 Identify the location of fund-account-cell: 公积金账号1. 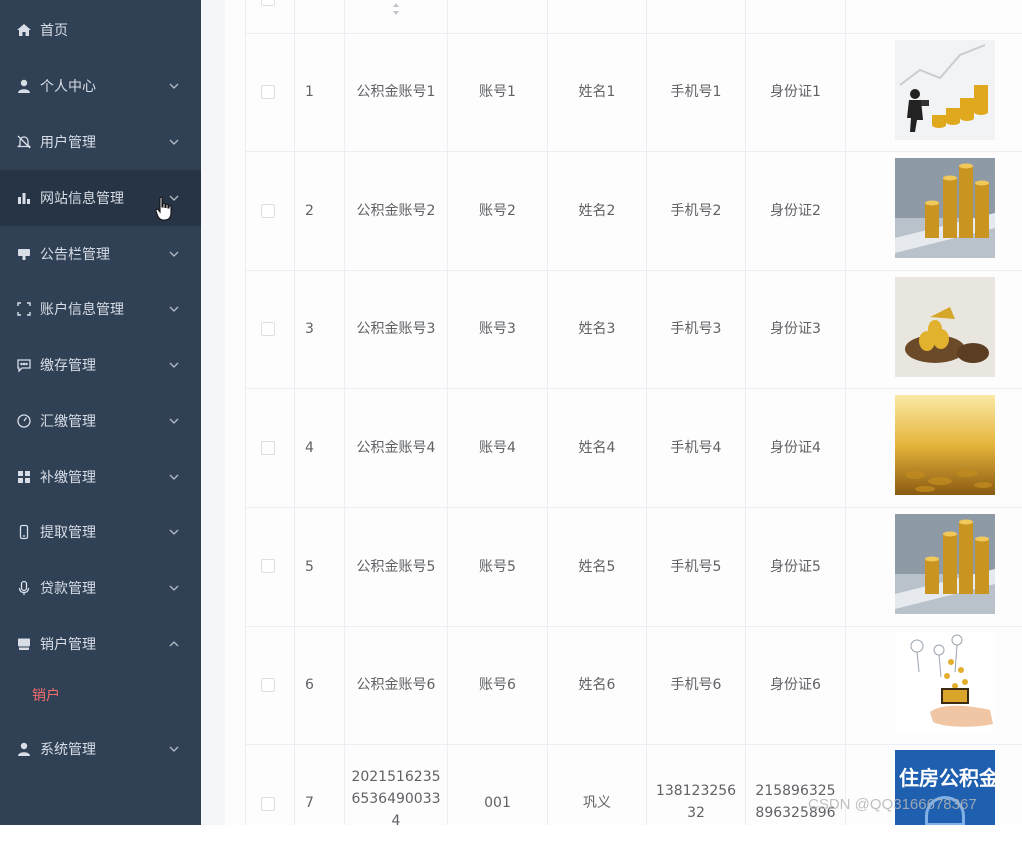
(396, 92).